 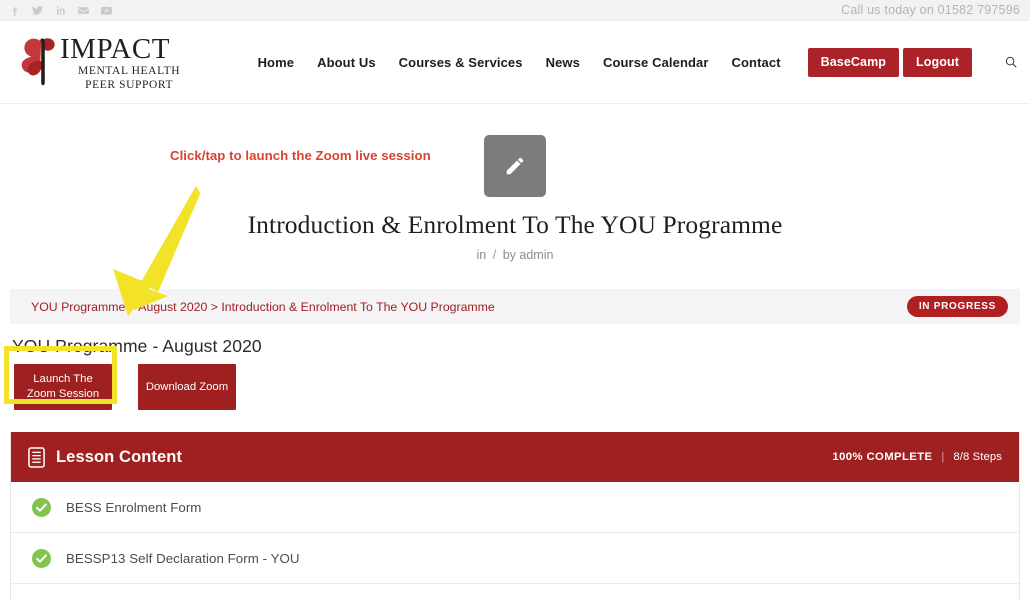 I want to click on social-links, so click(x=60, y=10).